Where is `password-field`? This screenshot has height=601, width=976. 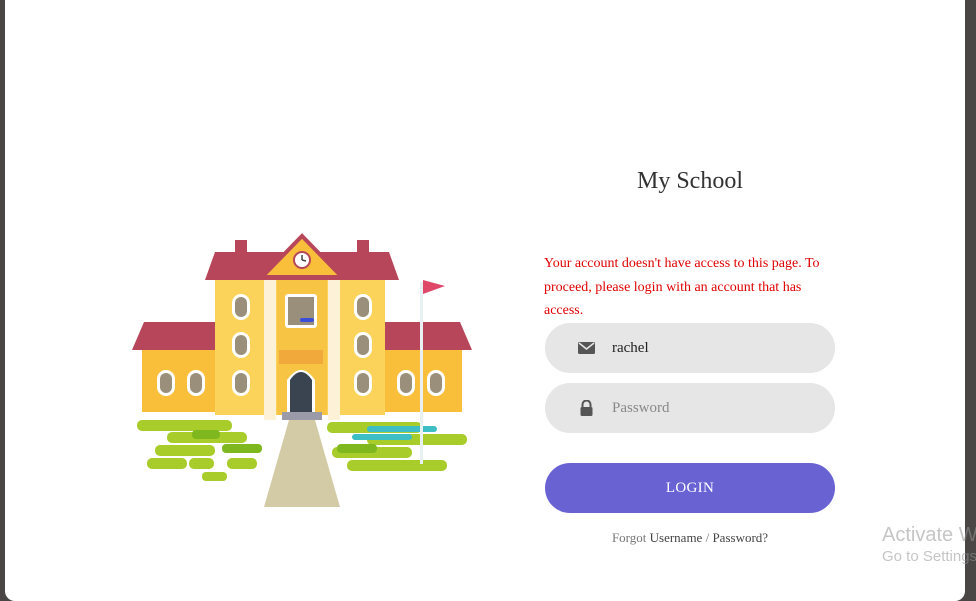 password-field is located at coordinates (690, 408).